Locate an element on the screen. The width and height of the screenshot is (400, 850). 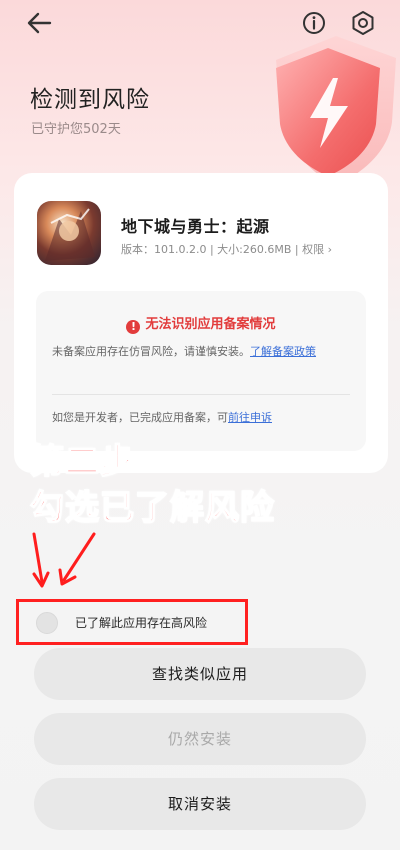
back-arrow-icon is located at coordinates (39, 23).